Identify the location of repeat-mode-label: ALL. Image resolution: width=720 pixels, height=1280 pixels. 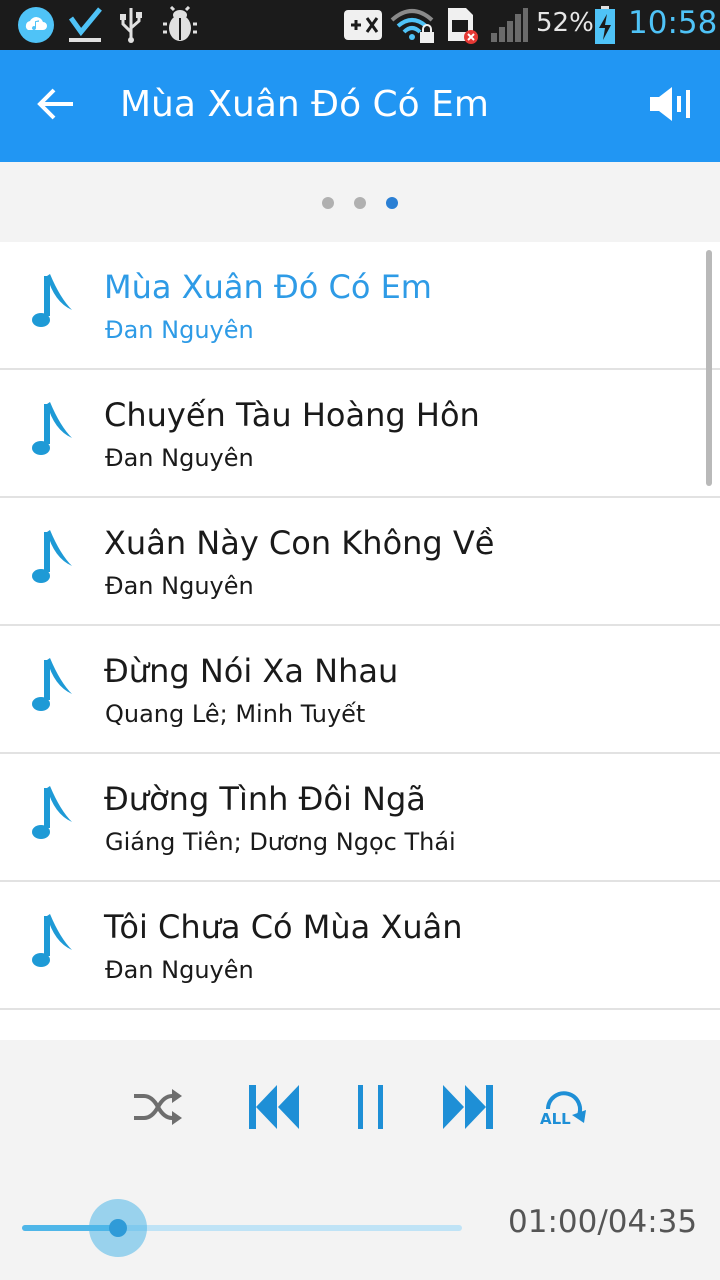
(555, 1119).